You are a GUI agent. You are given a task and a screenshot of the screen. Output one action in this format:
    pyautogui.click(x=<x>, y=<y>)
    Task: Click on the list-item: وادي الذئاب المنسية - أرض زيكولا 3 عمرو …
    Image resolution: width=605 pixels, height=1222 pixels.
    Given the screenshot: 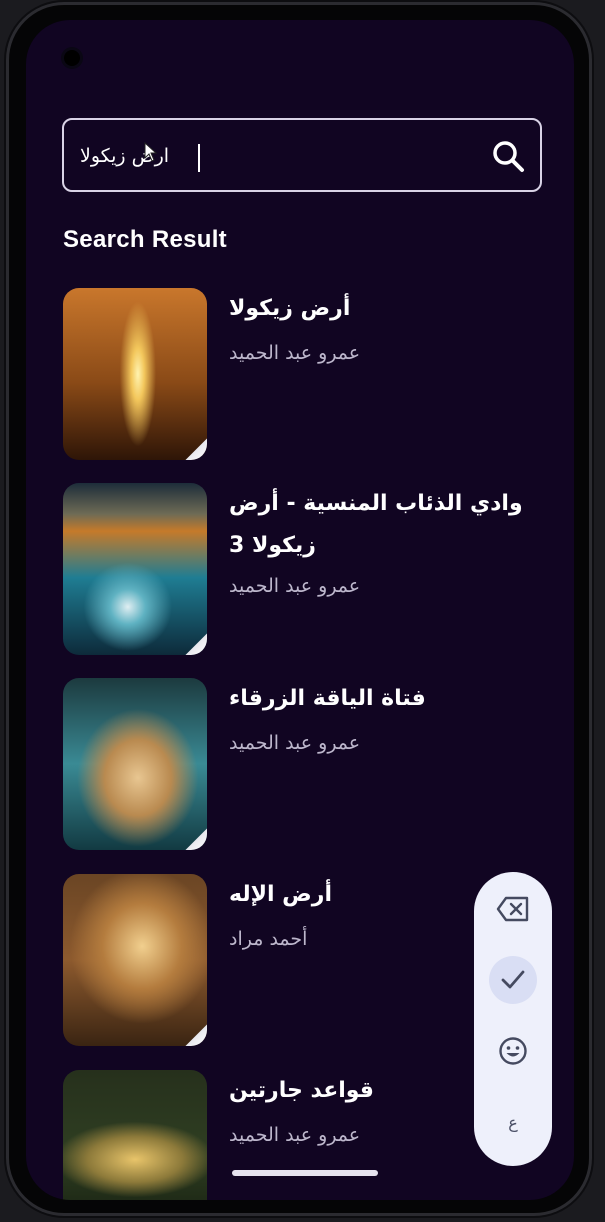 What is the action you would take?
    pyautogui.click(x=303, y=569)
    